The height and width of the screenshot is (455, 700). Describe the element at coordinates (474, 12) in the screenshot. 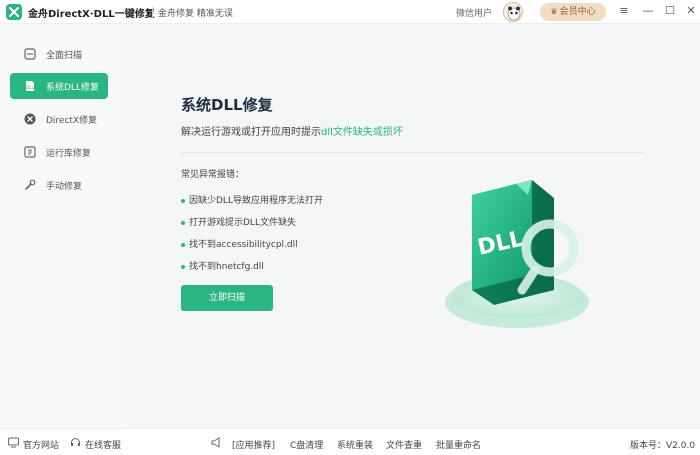

I see `user-name: 微信用户` at that location.